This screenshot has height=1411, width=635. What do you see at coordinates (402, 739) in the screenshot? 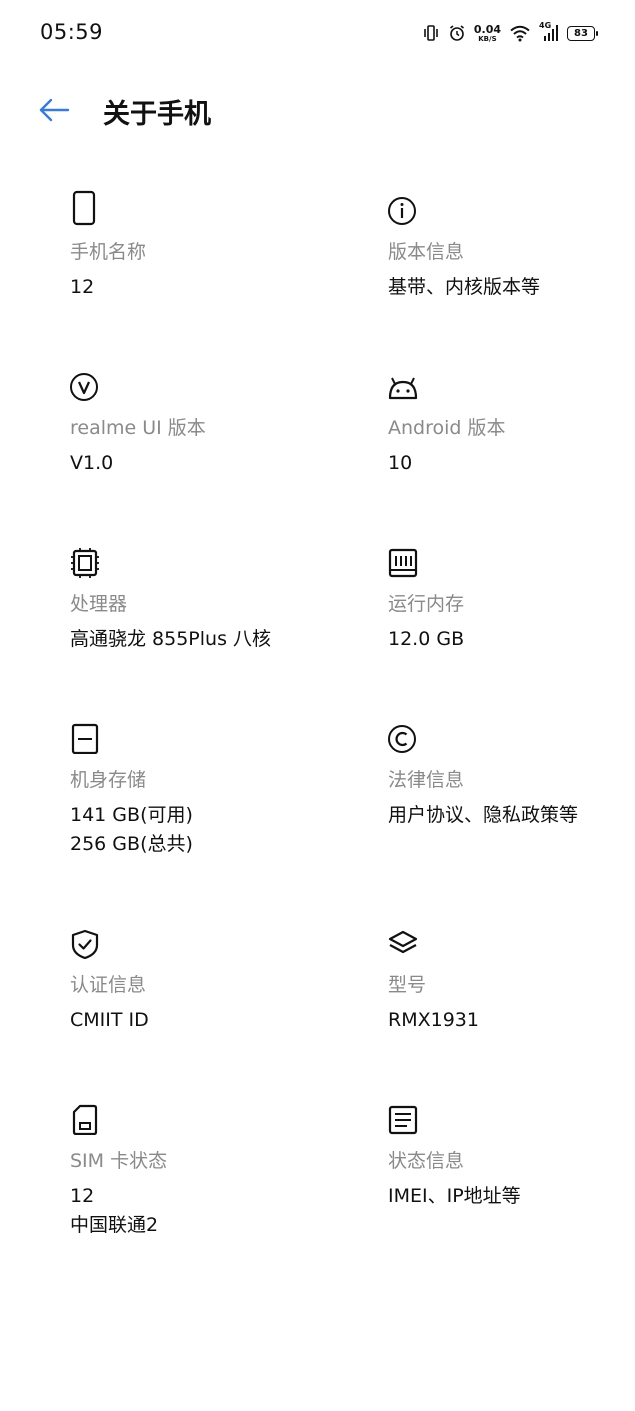
I see `copyright-icon` at bounding box center [402, 739].